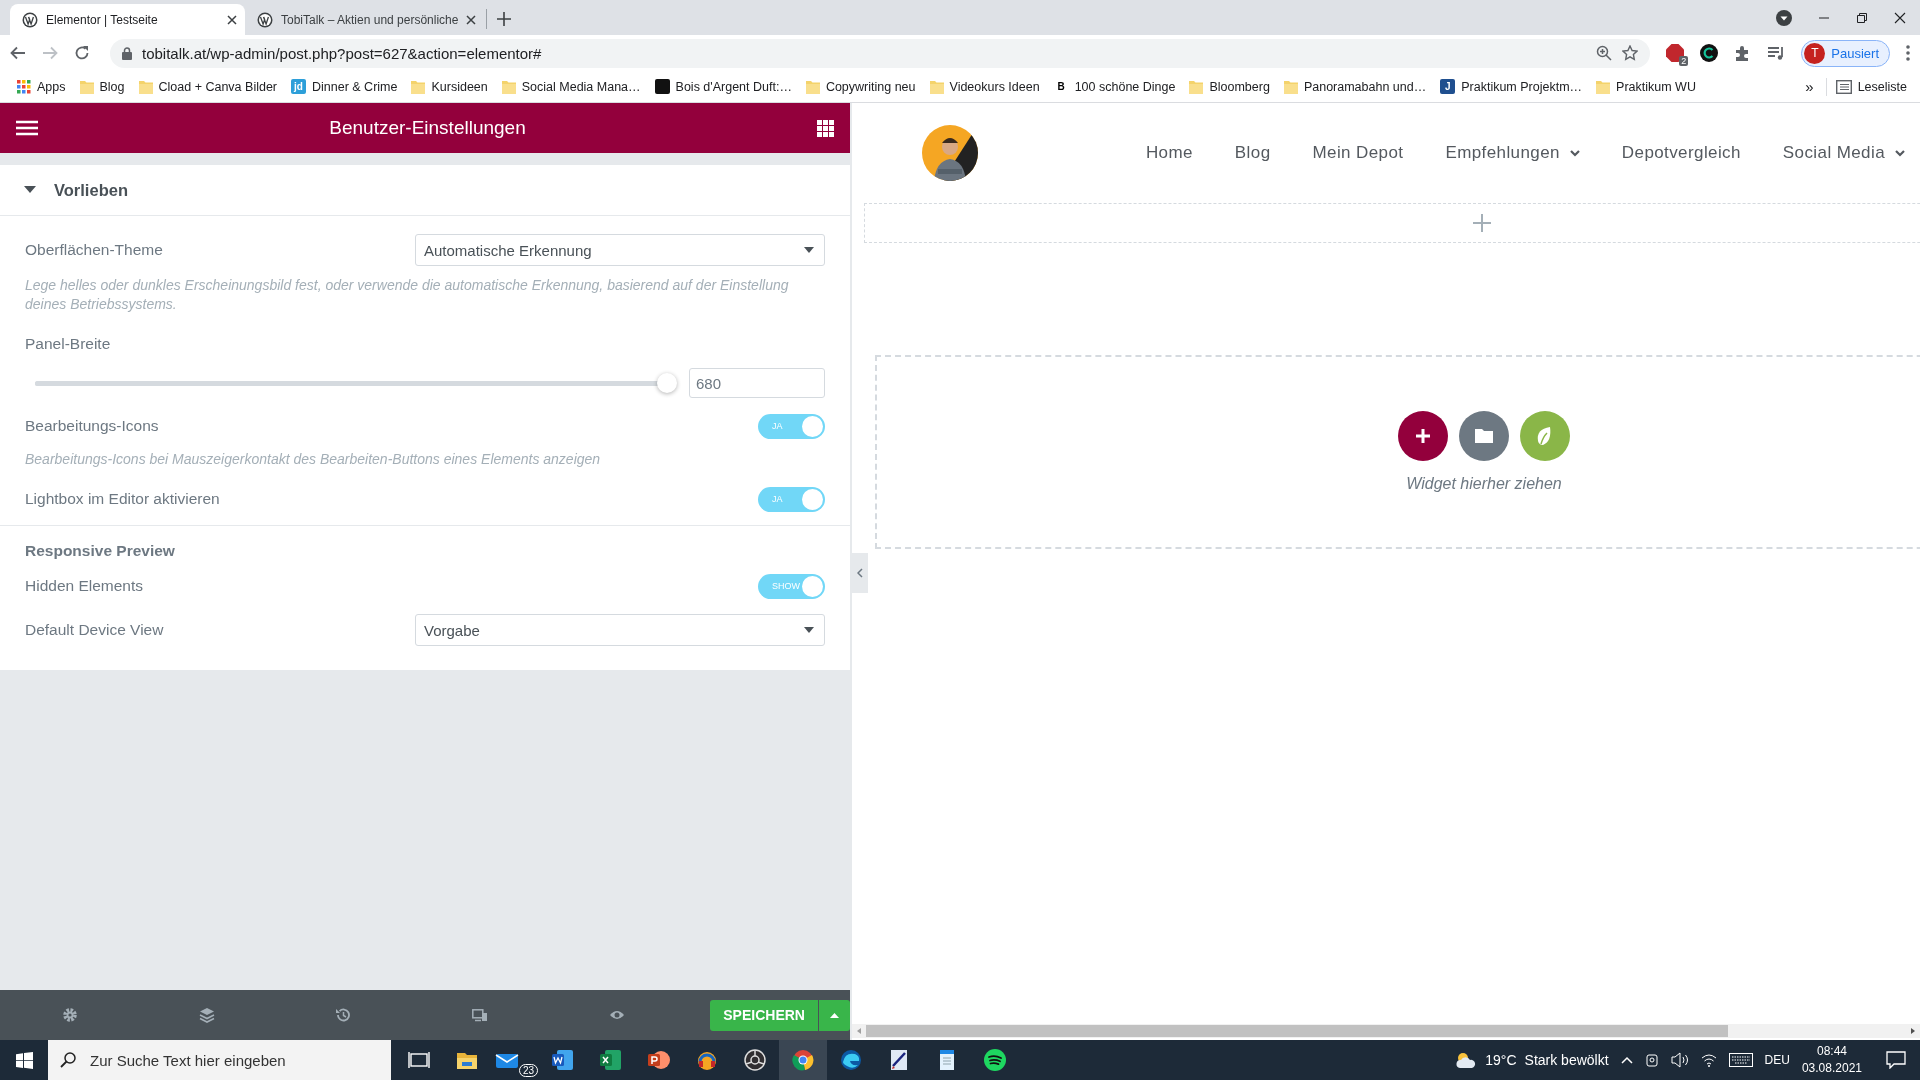  I want to click on start-icon, so click(24, 1060).